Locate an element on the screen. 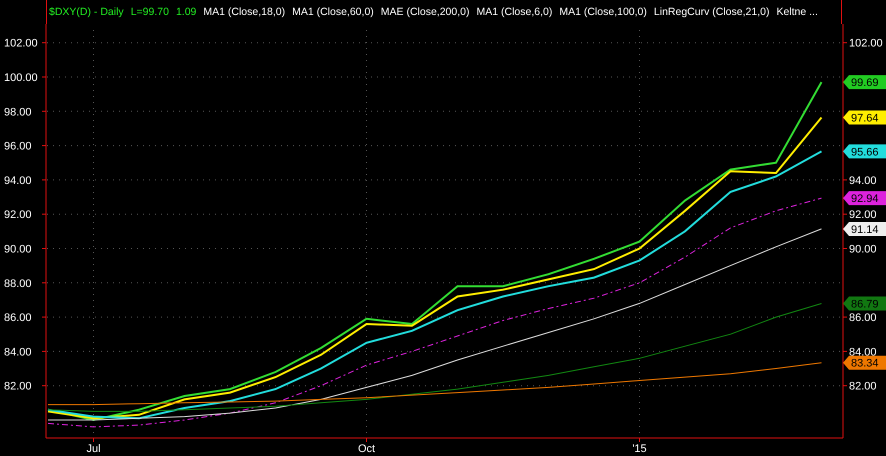  axis-label: Oct is located at coordinates (367, 449).